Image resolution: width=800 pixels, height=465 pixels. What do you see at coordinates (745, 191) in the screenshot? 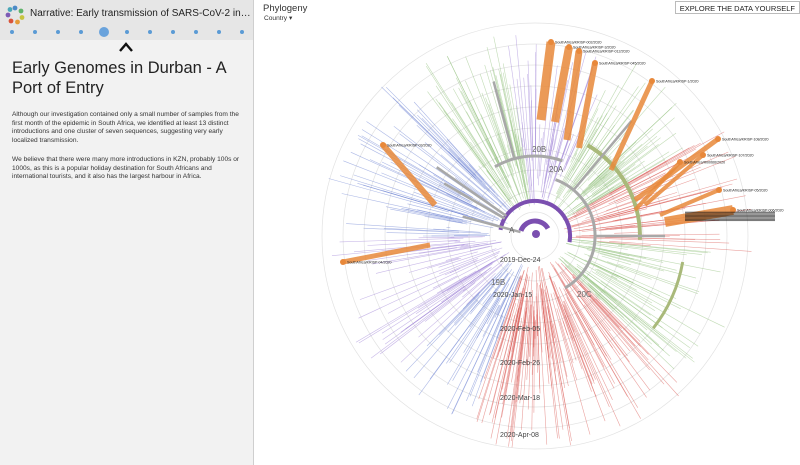
I see `tip-label: SouthAfrica/KRISP-05/2020` at bounding box center [745, 191].